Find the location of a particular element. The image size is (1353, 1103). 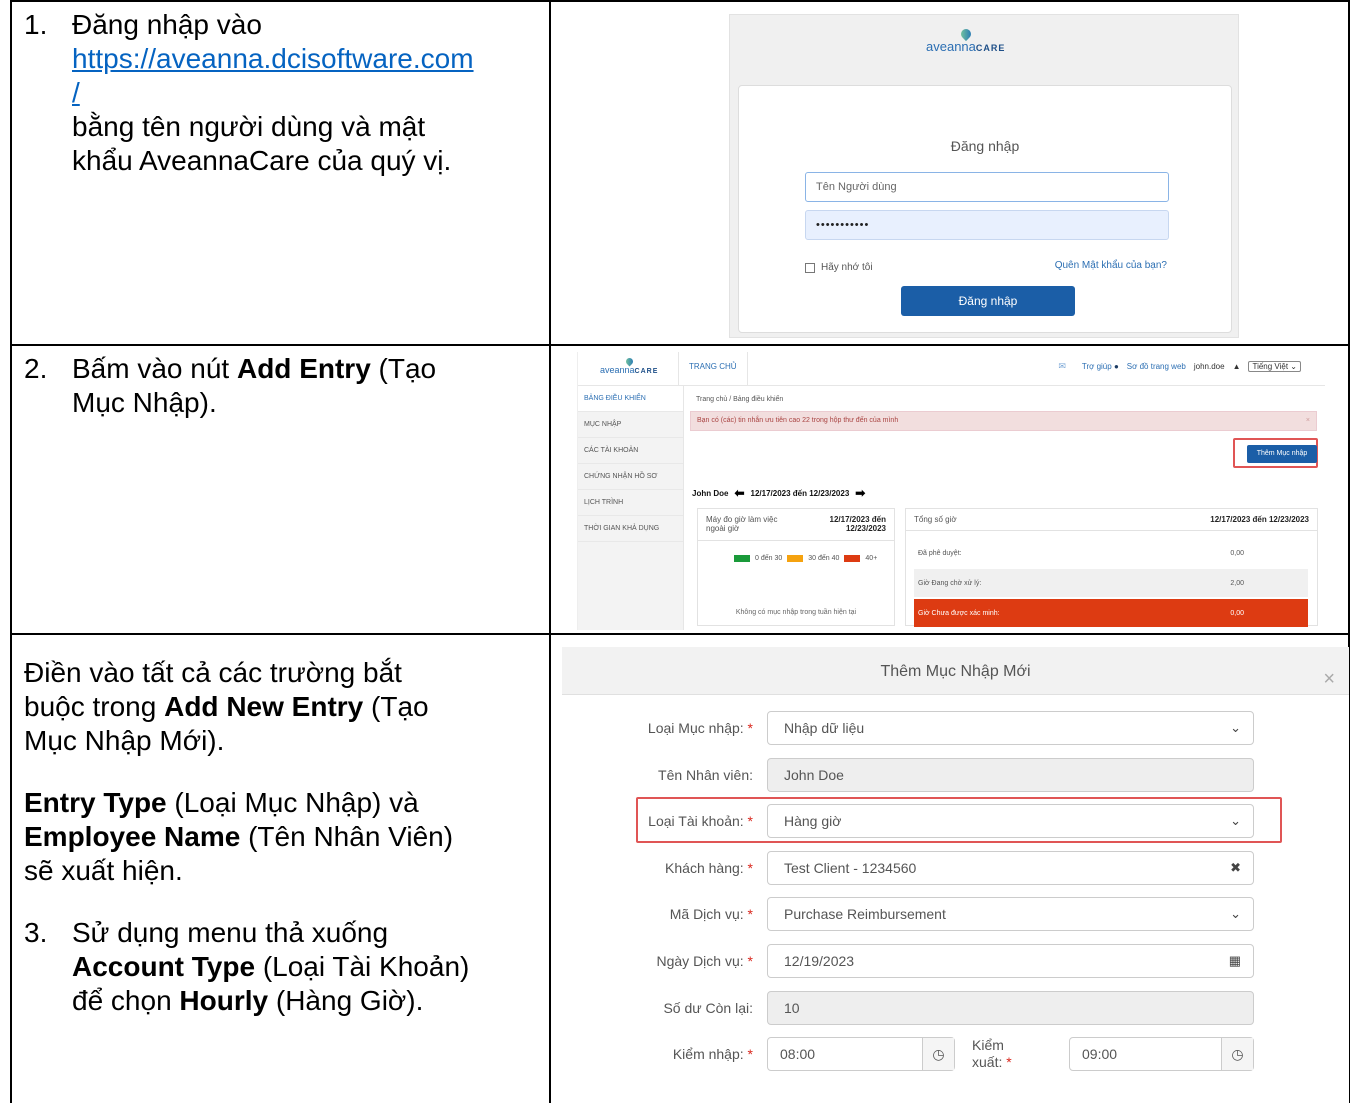

account-type-row: Loại Tài khoản: * Hàng giờ ⌄ is located at coordinates (955, 821).